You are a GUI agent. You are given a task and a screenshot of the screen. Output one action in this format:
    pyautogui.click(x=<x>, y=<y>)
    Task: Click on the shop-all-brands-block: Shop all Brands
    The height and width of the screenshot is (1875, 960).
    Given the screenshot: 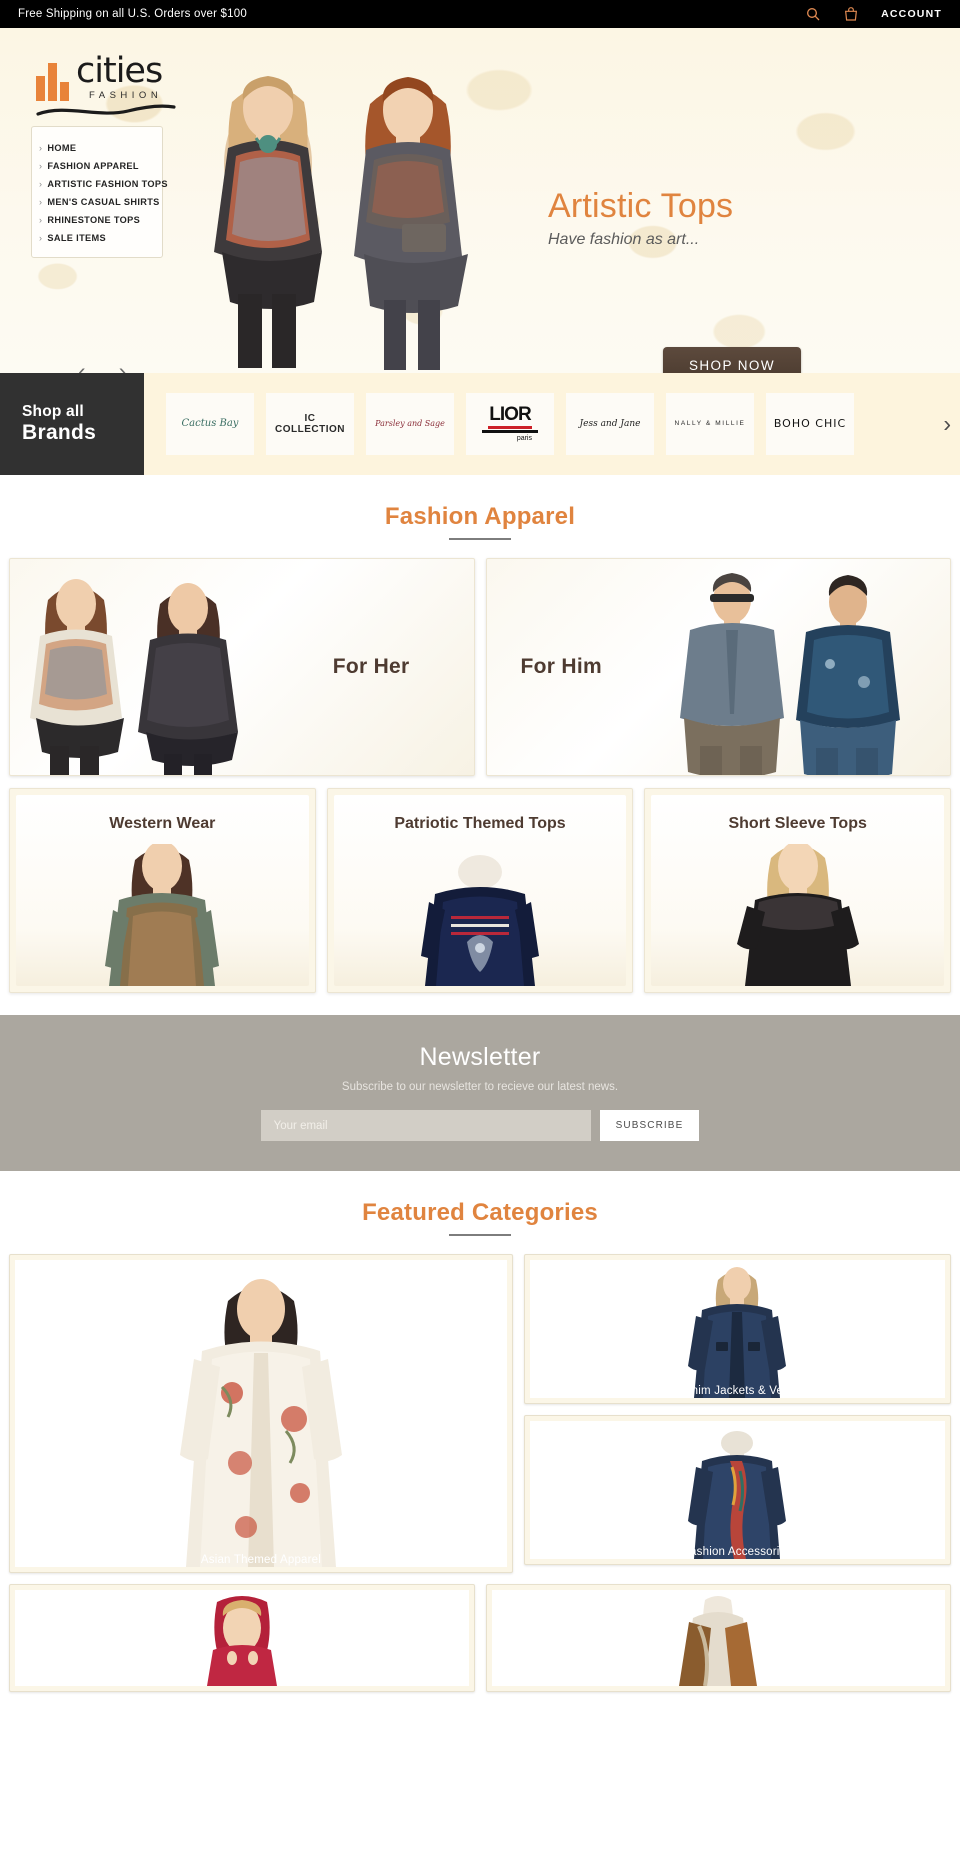 What is the action you would take?
    pyautogui.click(x=72, y=424)
    